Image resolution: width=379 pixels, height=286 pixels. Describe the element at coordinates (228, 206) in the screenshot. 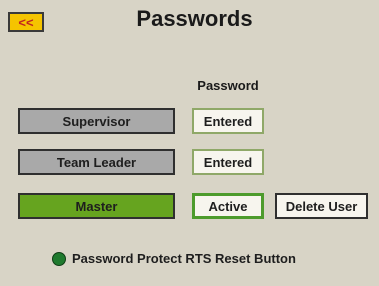

I see `master-password-status: Active` at that location.